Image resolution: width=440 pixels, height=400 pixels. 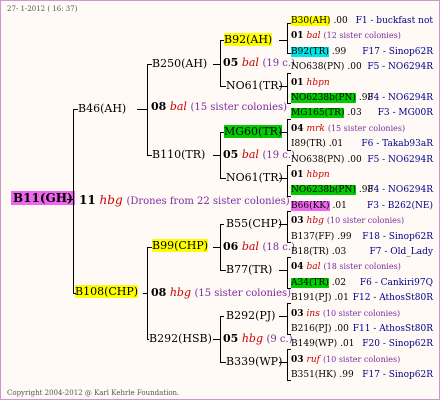 I want to click on leaf-code-cell: F5 - NO6294R, so click(x=400, y=160).